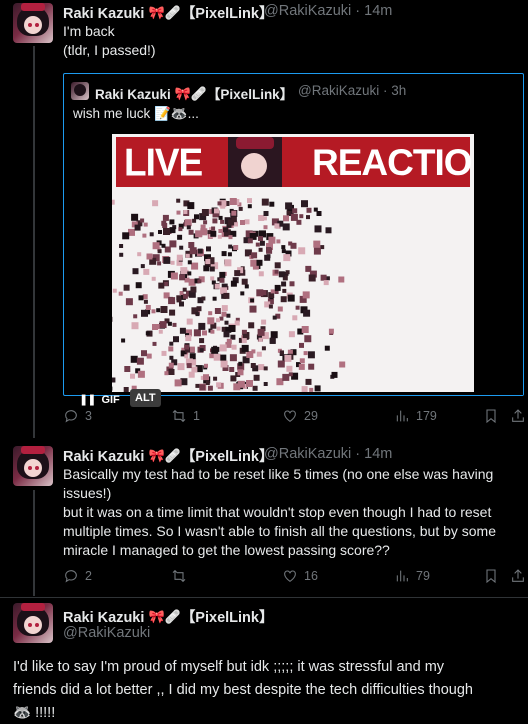 This screenshot has width=528, height=724. What do you see at coordinates (250, 94) in the screenshot?
I see `quote-author-tag: 【PixelLink】` at bounding box center [250, 94].